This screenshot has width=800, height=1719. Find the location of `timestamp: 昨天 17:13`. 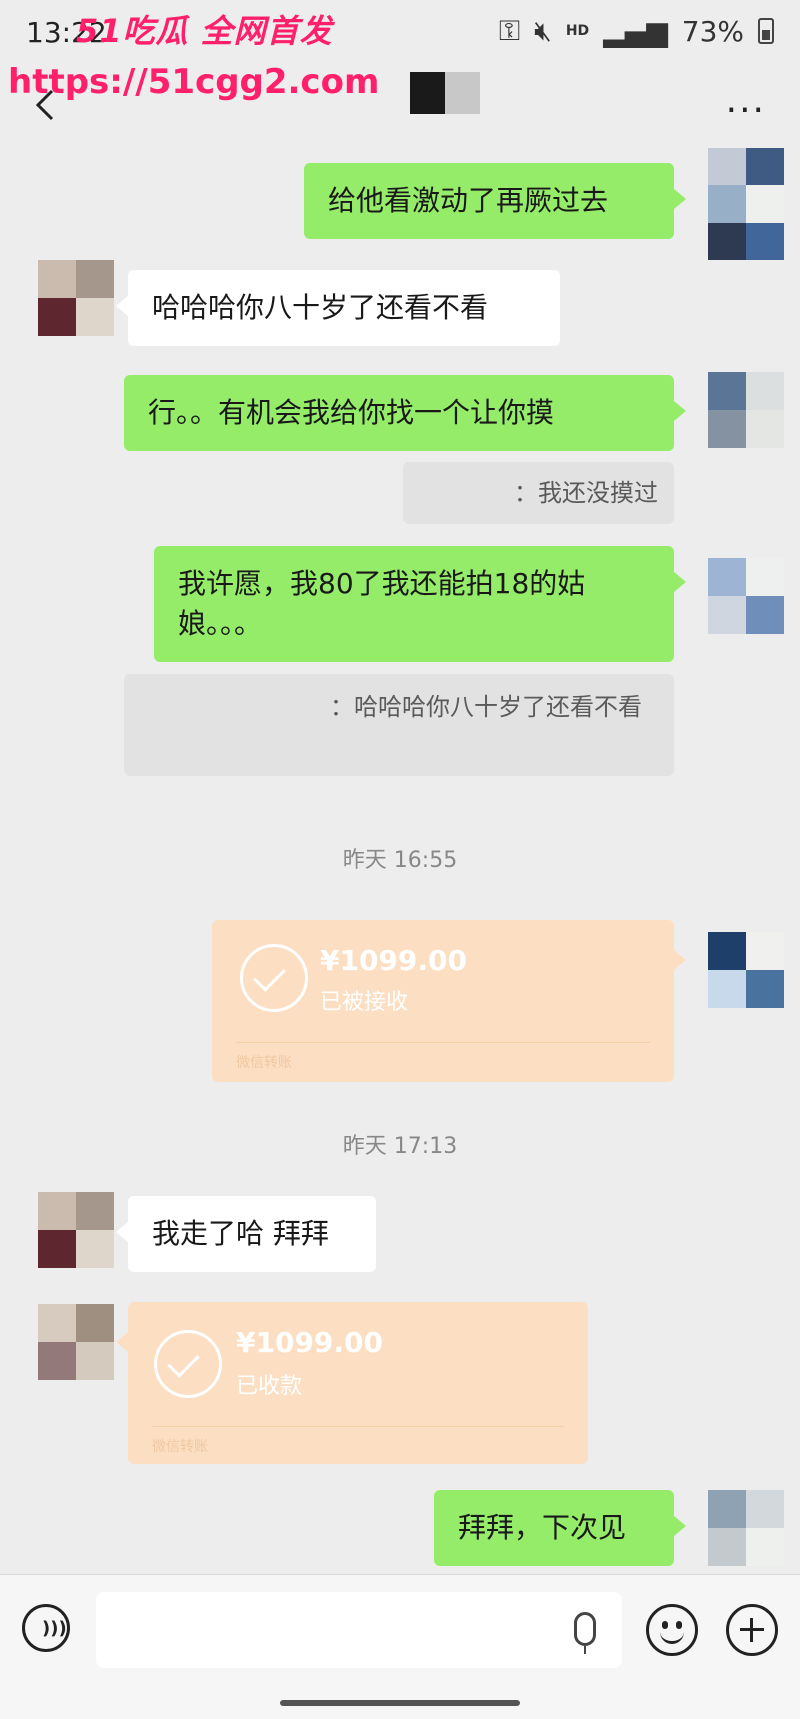

timestamp: 昨天 17:13 is located at coordinates (400, 1146).